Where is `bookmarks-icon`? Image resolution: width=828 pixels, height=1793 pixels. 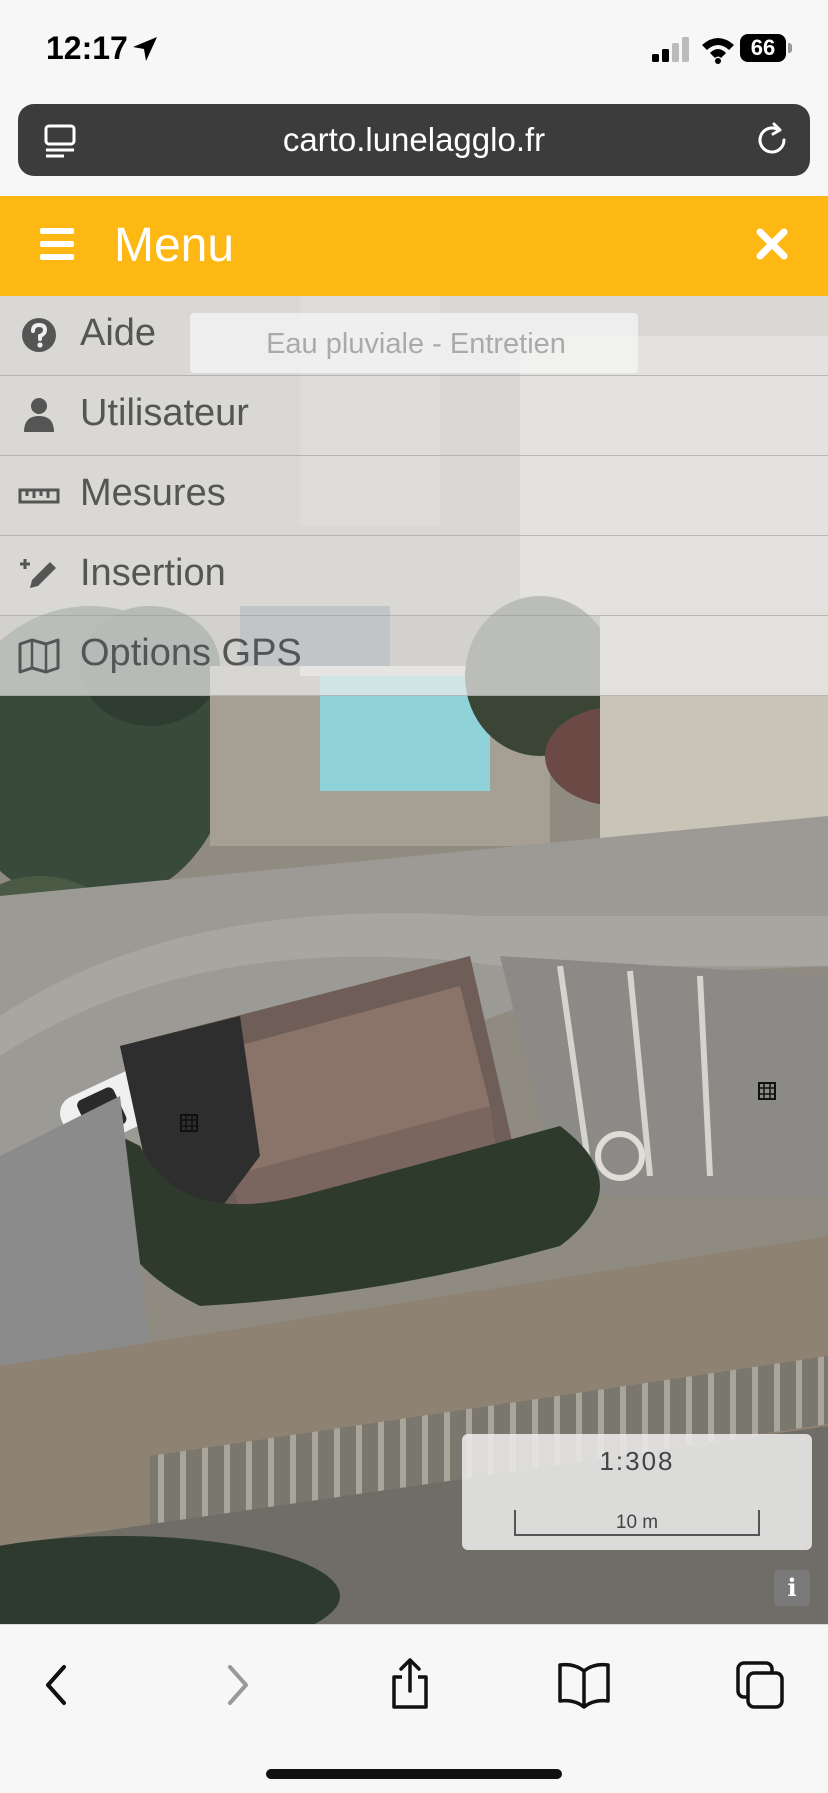
bookmarks-icon is located at coordinates (584, 1685).